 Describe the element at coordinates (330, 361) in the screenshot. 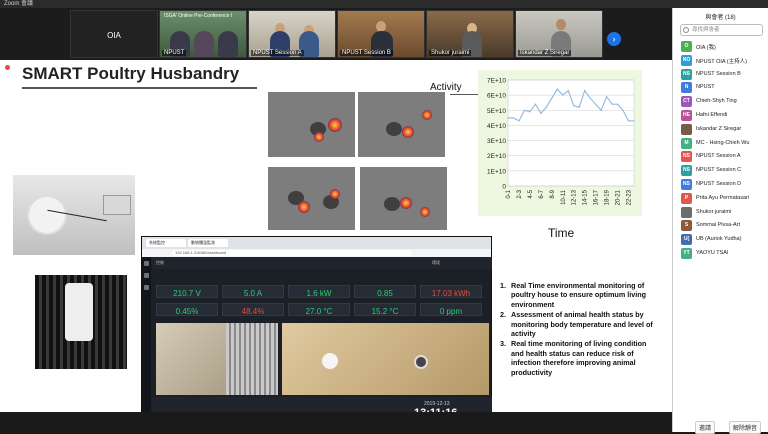

I see `feeder` at that location.